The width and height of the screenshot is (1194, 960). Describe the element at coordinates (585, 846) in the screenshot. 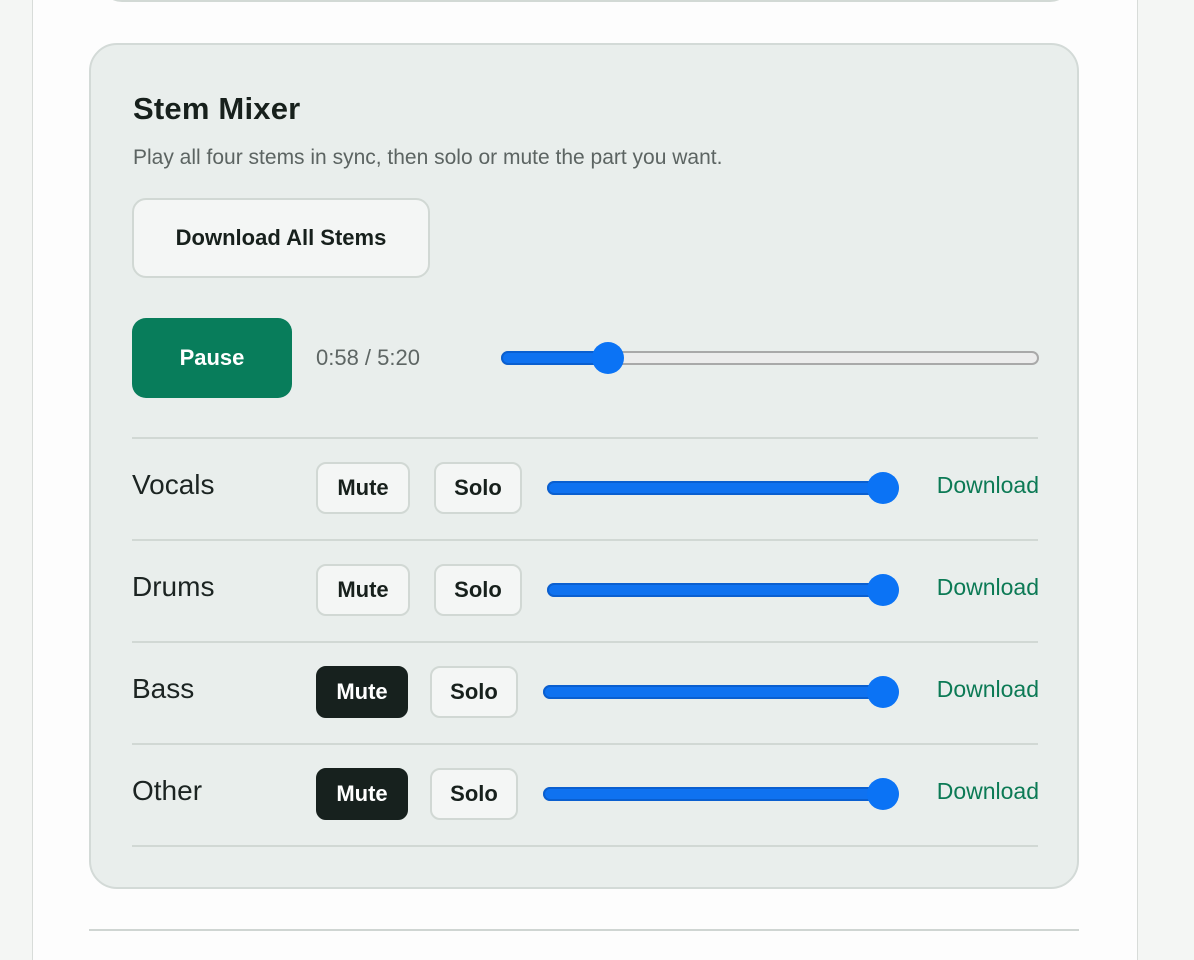

I see `divider` at that location.